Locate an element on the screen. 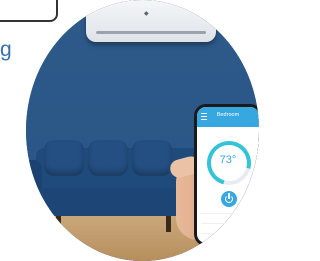 This screenshot has width=320, height=261. power-button-icon is located at coordinates (229, 199).